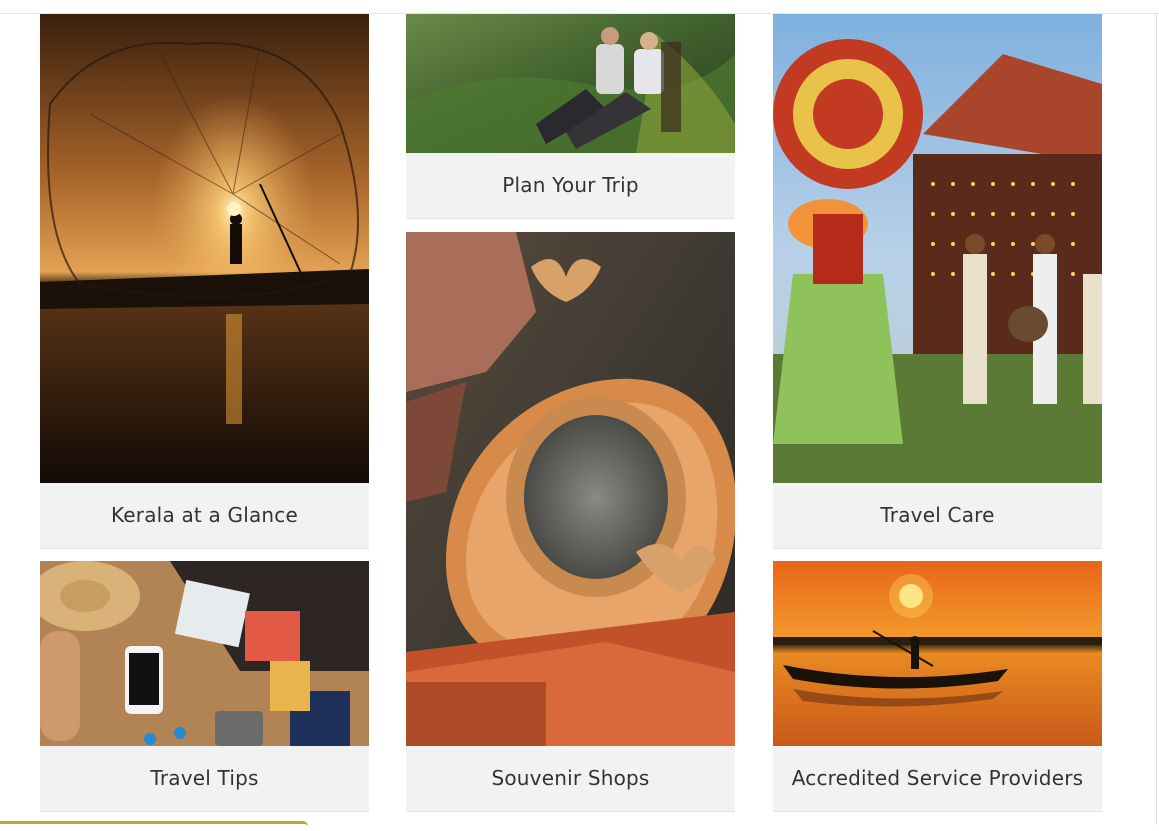 Image resolution: width=1159 pixels, height=831 pixels. What do you see at coordinates (154, 826) in the screenshot?
I see `bottom-accent-bar` at bounding box center [154, 826].